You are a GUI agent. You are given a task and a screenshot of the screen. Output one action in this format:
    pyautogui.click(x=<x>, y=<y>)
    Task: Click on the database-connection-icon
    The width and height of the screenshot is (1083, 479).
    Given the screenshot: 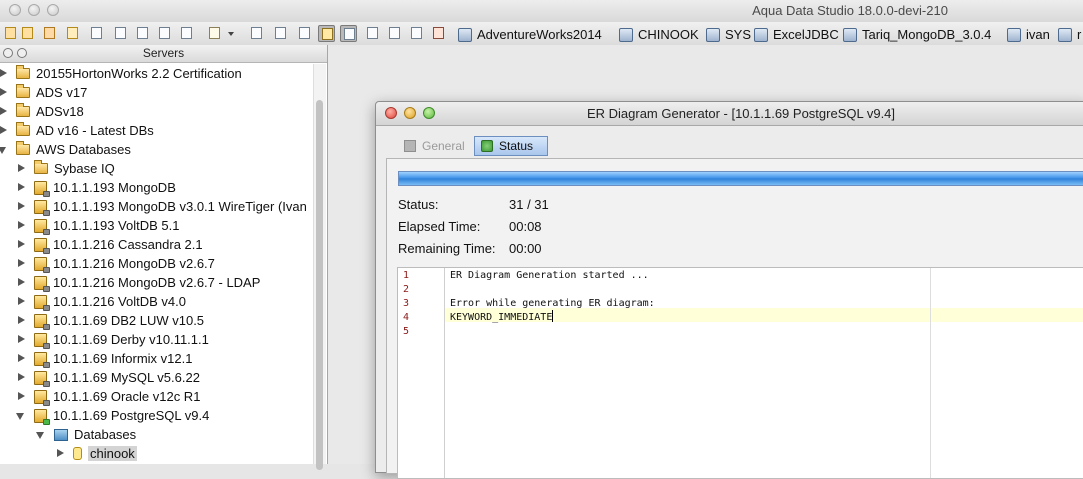 What is the action you would take?
    pyautogui.click(x=713, y=34)
    